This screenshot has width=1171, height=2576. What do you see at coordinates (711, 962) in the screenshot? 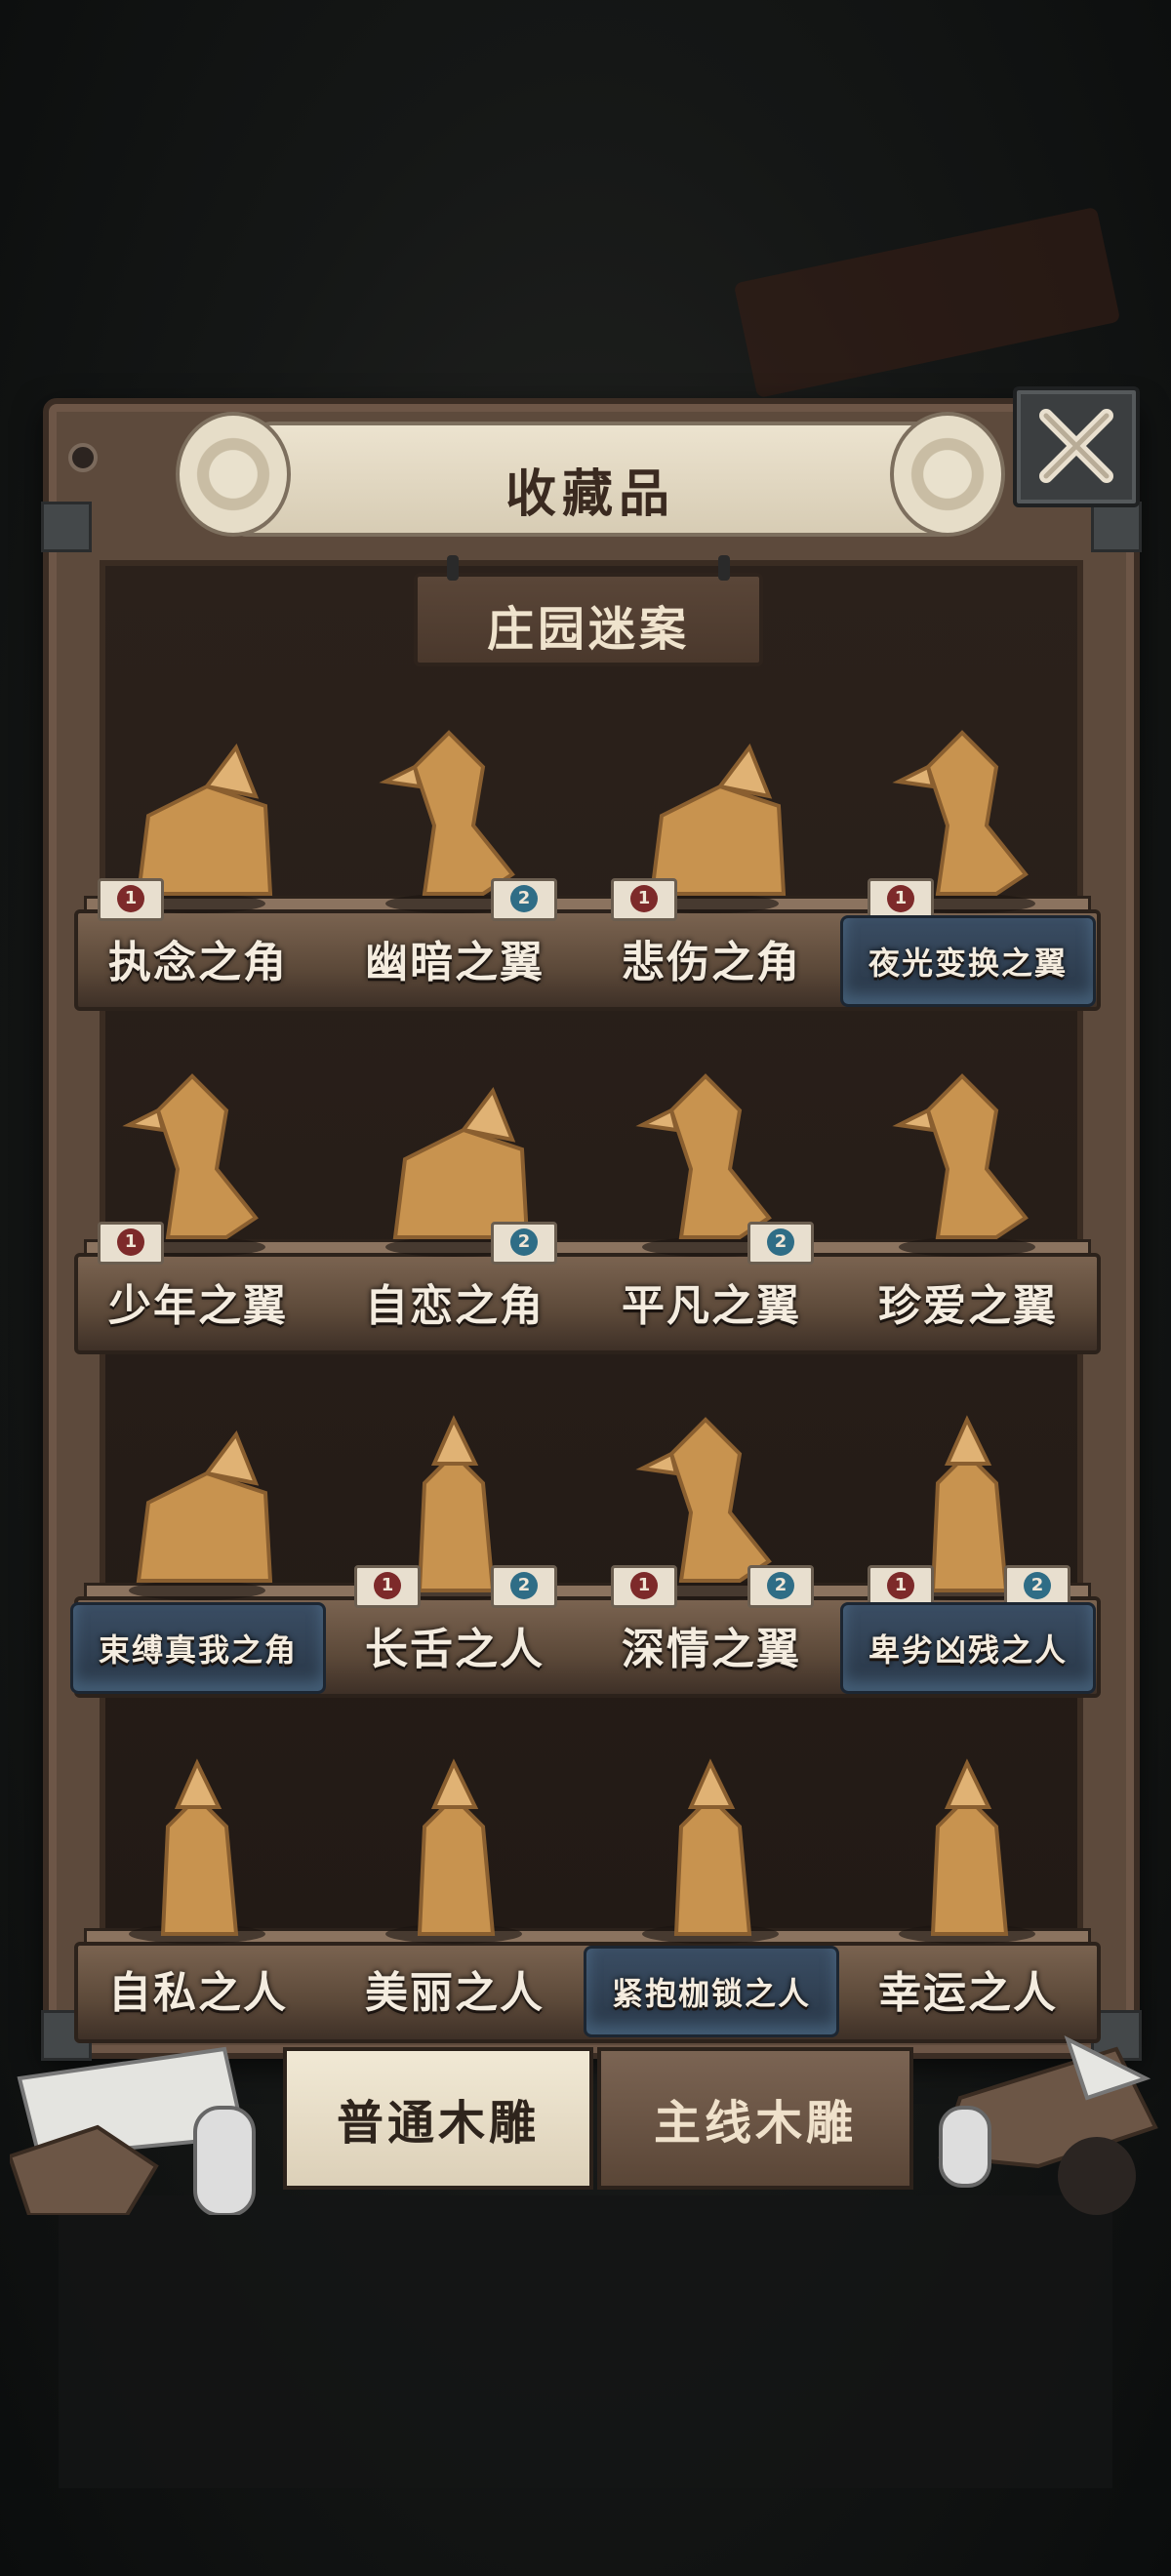
I see `item-name: 悲伤之角` at bounding box center [711, 962].